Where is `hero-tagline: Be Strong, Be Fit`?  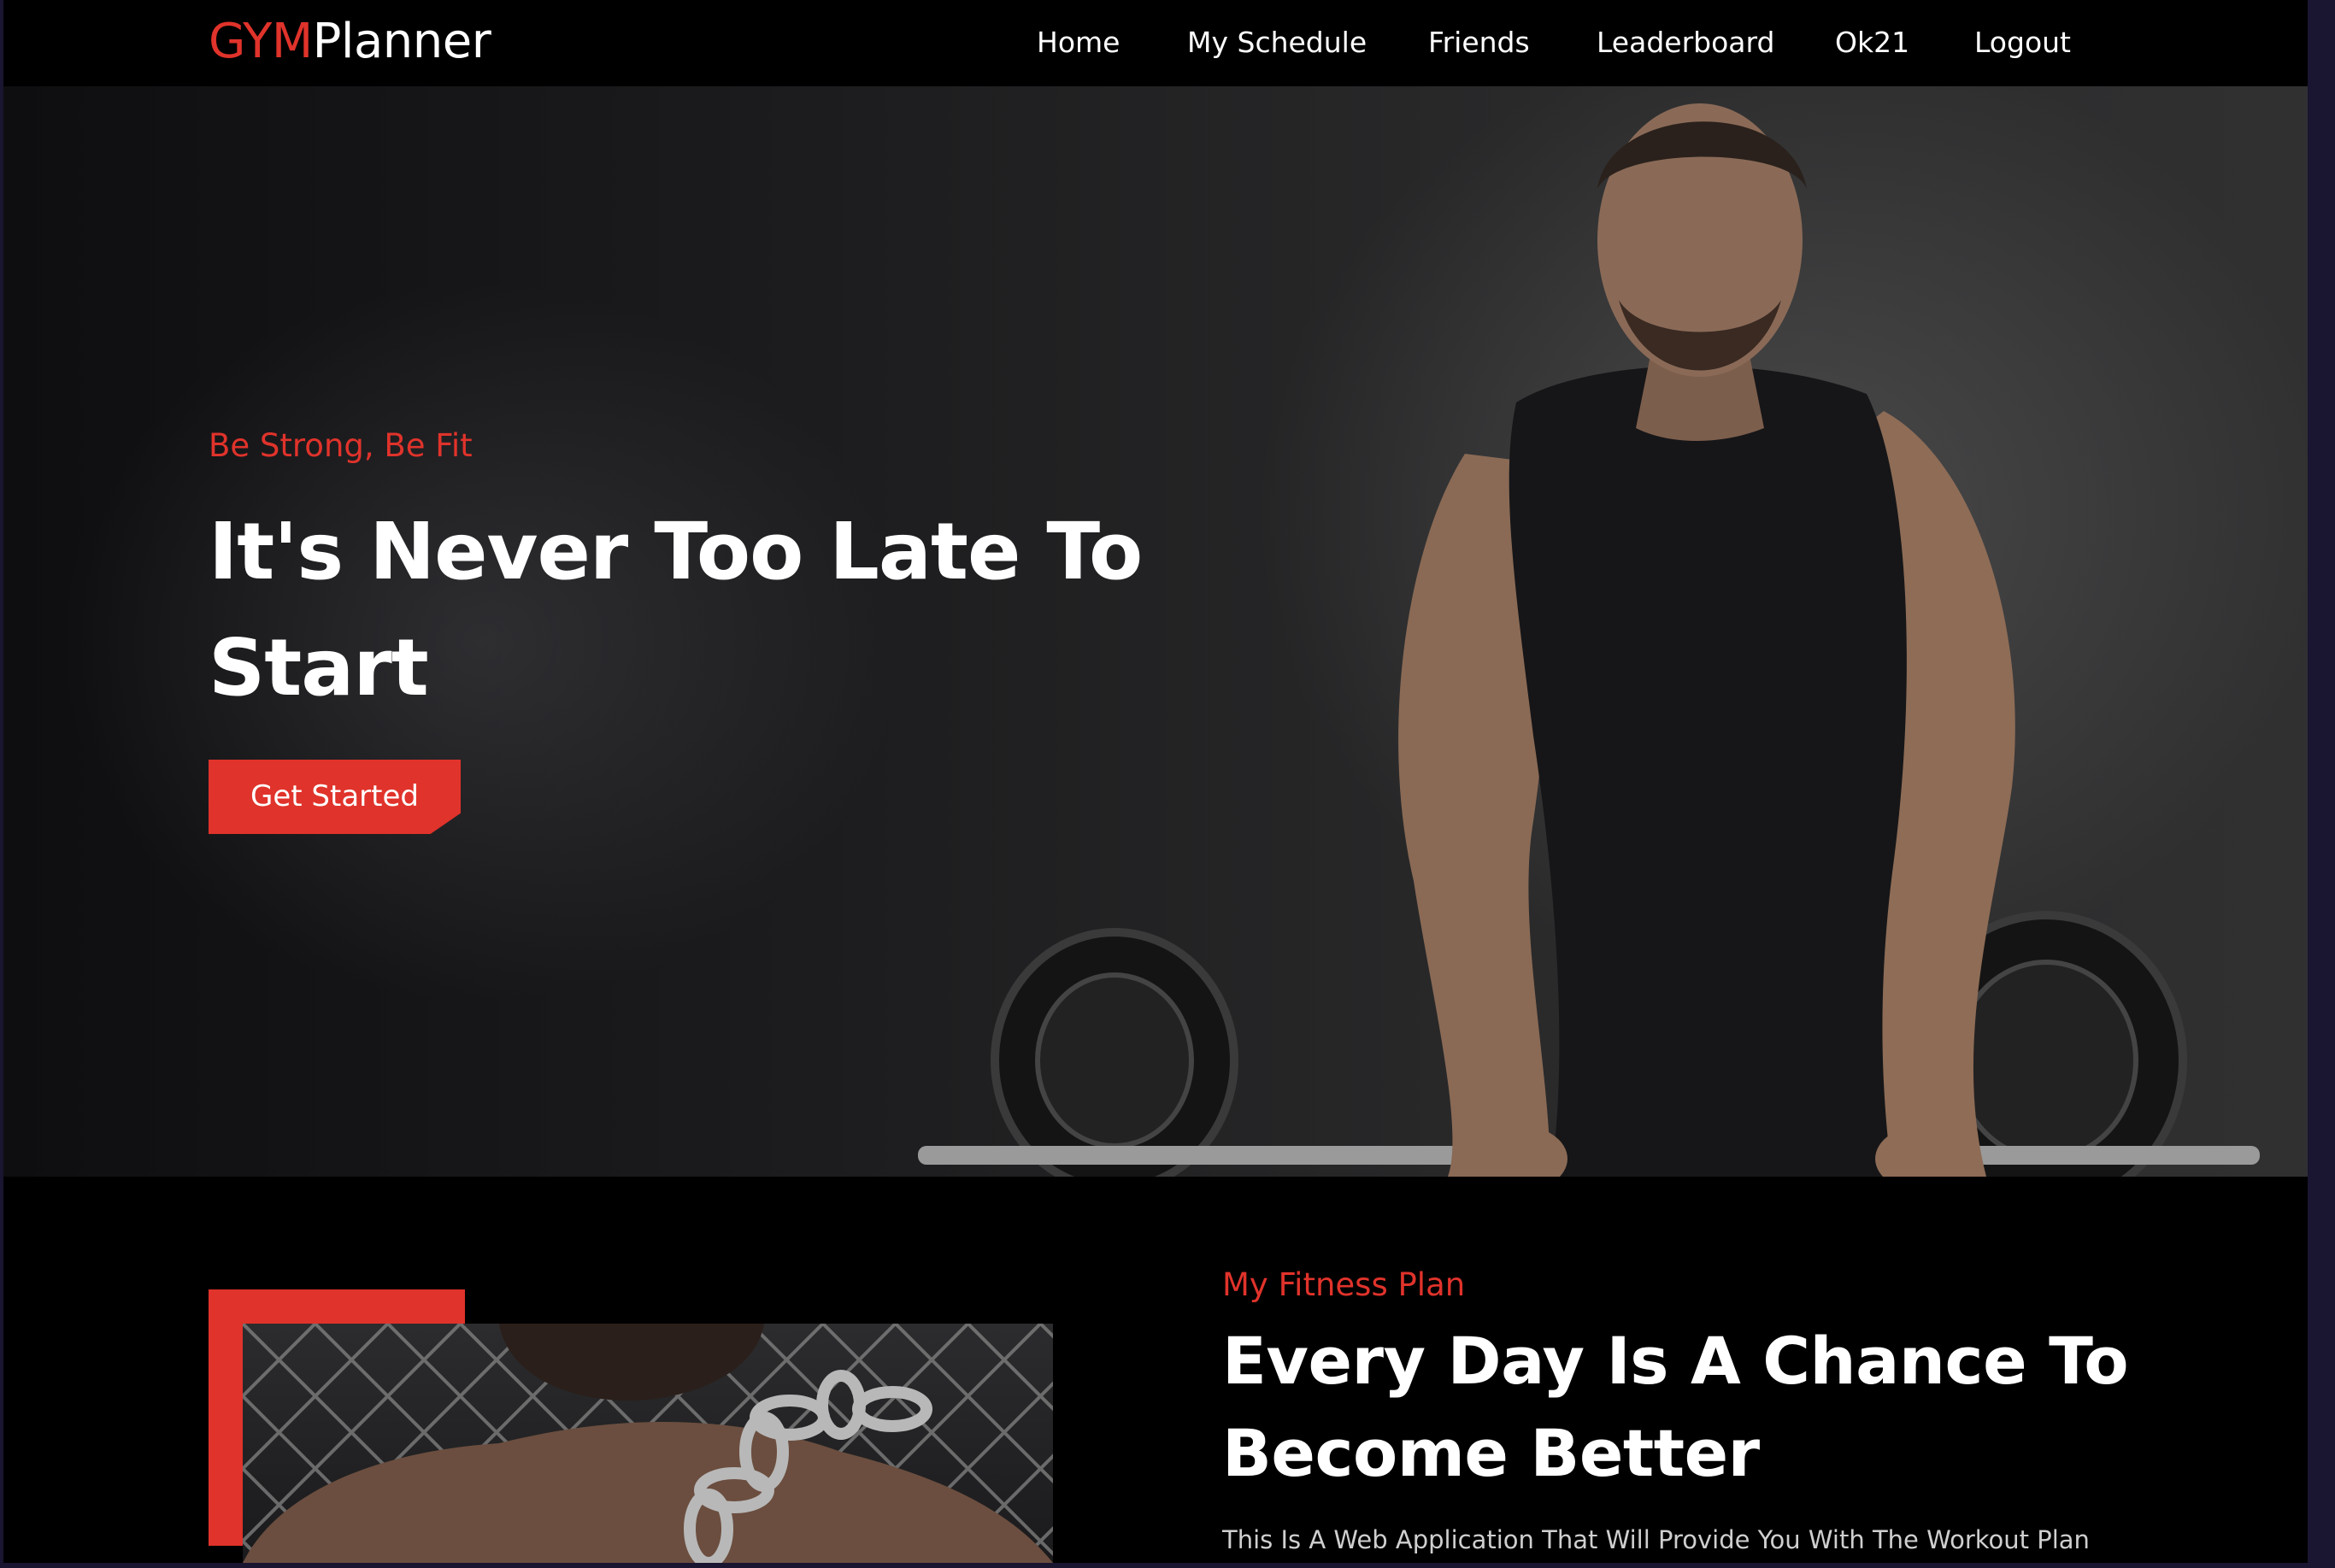 hero-tagline: Be Strong, Be Fit is located at coordinates (341, 445).